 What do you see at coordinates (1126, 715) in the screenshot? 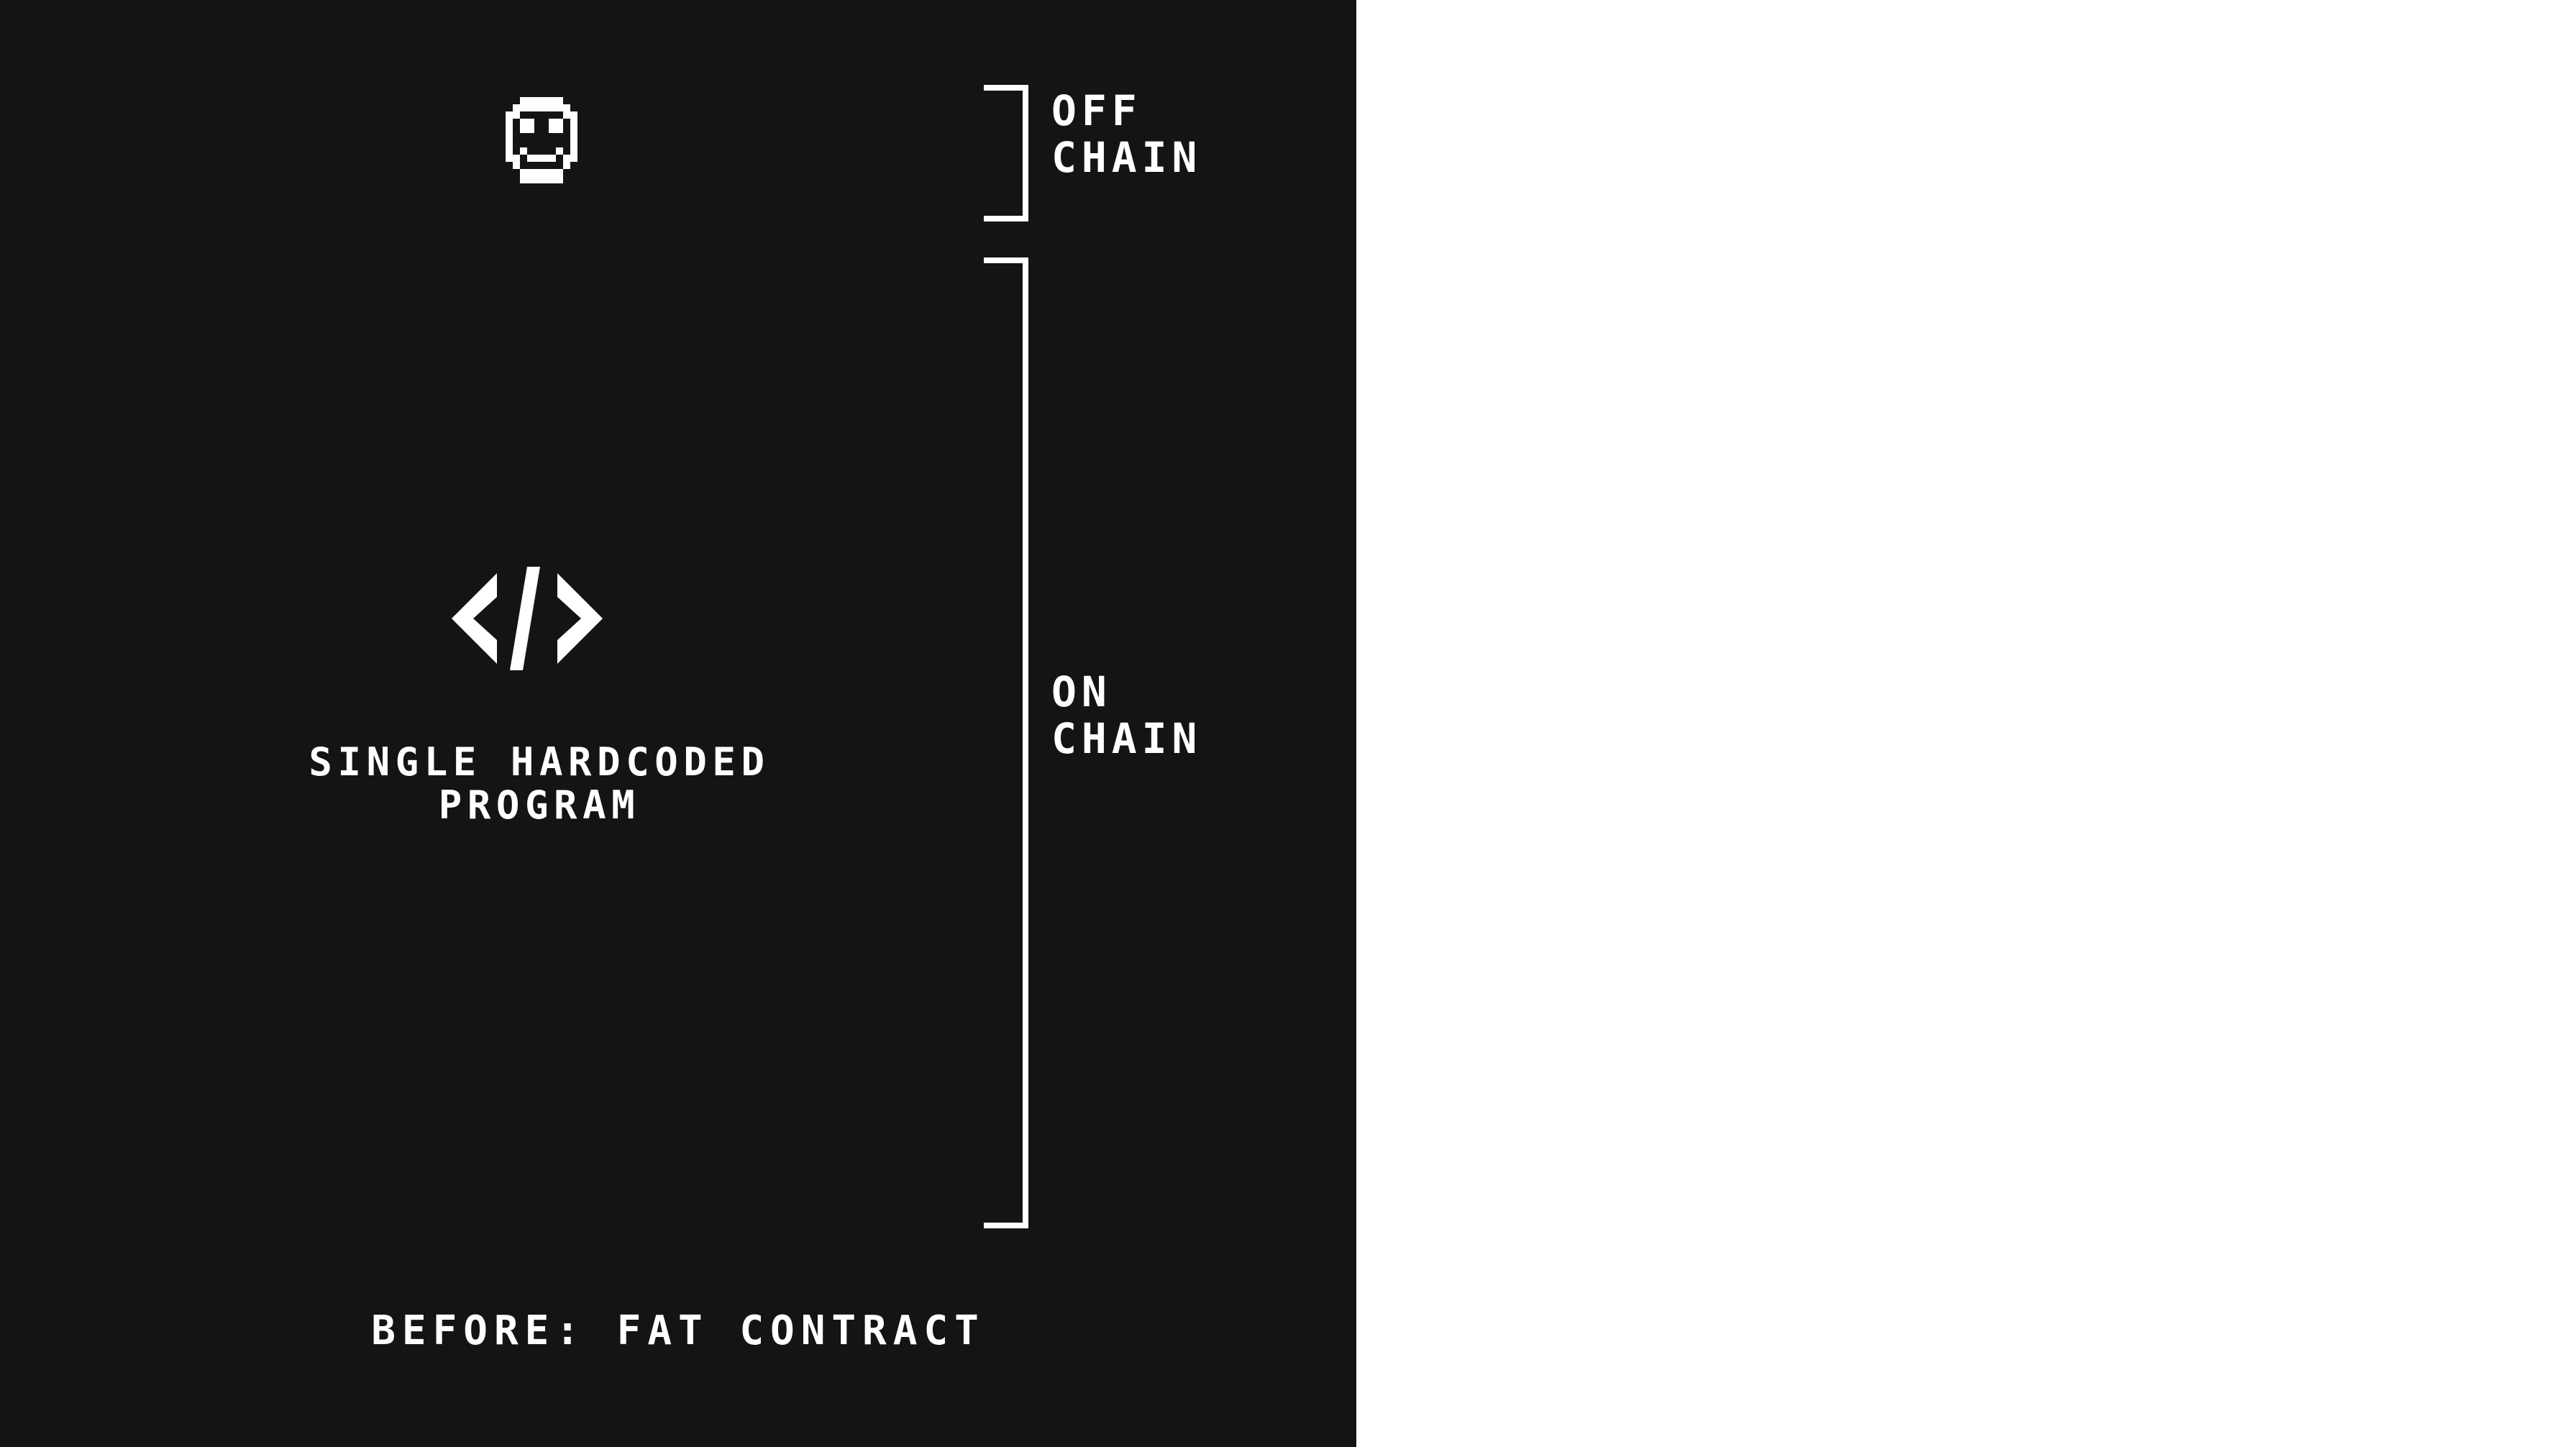
I see `on-chain-label: ON CHAIN` at bounding box center [1126, 715].